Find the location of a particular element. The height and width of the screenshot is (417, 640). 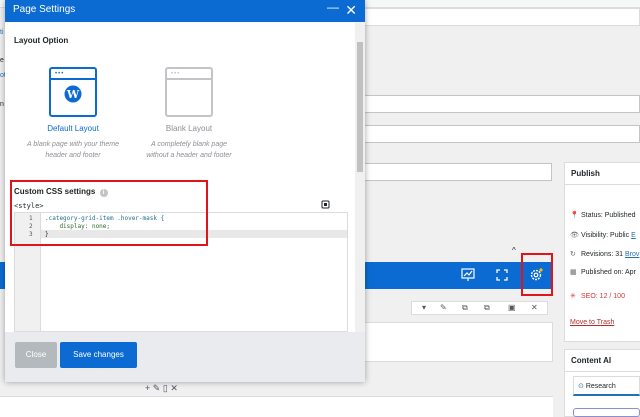

edge-text-4: n is located at coordinates (2, 104).